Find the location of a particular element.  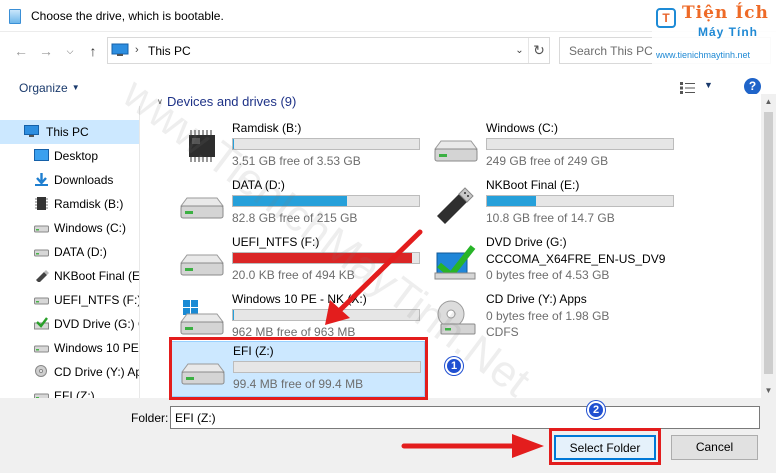

sidebar-item-desktop: Desktop is located at coordinates (69, 156).